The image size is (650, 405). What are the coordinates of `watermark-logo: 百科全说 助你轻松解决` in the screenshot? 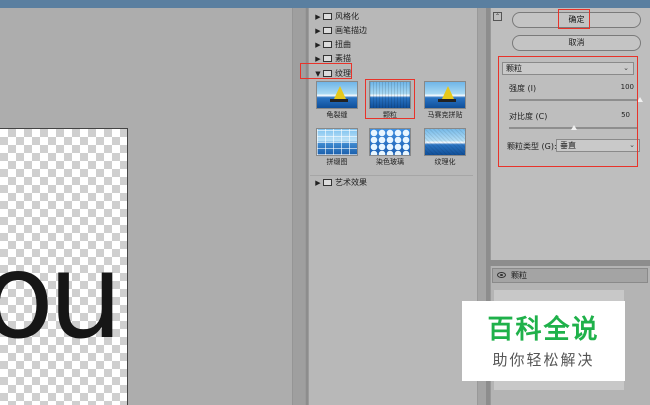 It's located at (543, 341).